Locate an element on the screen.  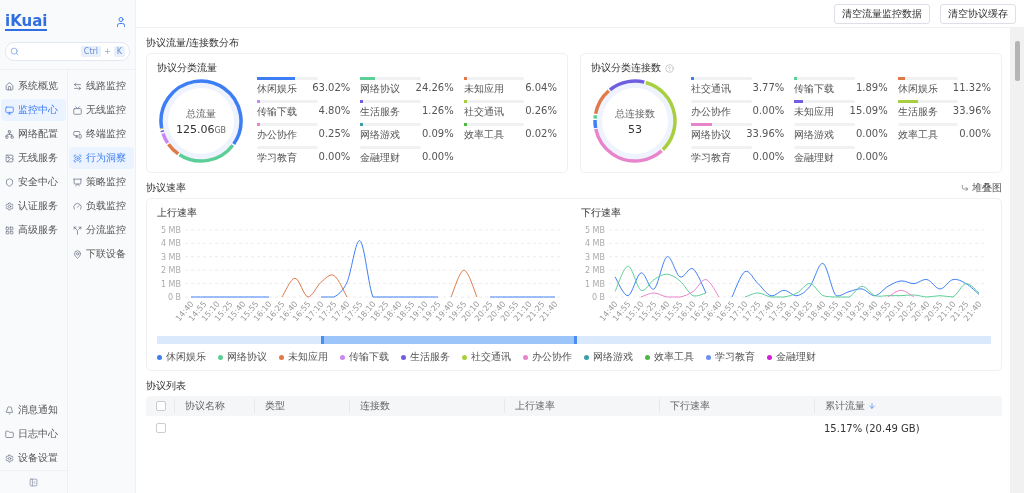
legend-item: 生活服务 is located at coordinates (425, 357).